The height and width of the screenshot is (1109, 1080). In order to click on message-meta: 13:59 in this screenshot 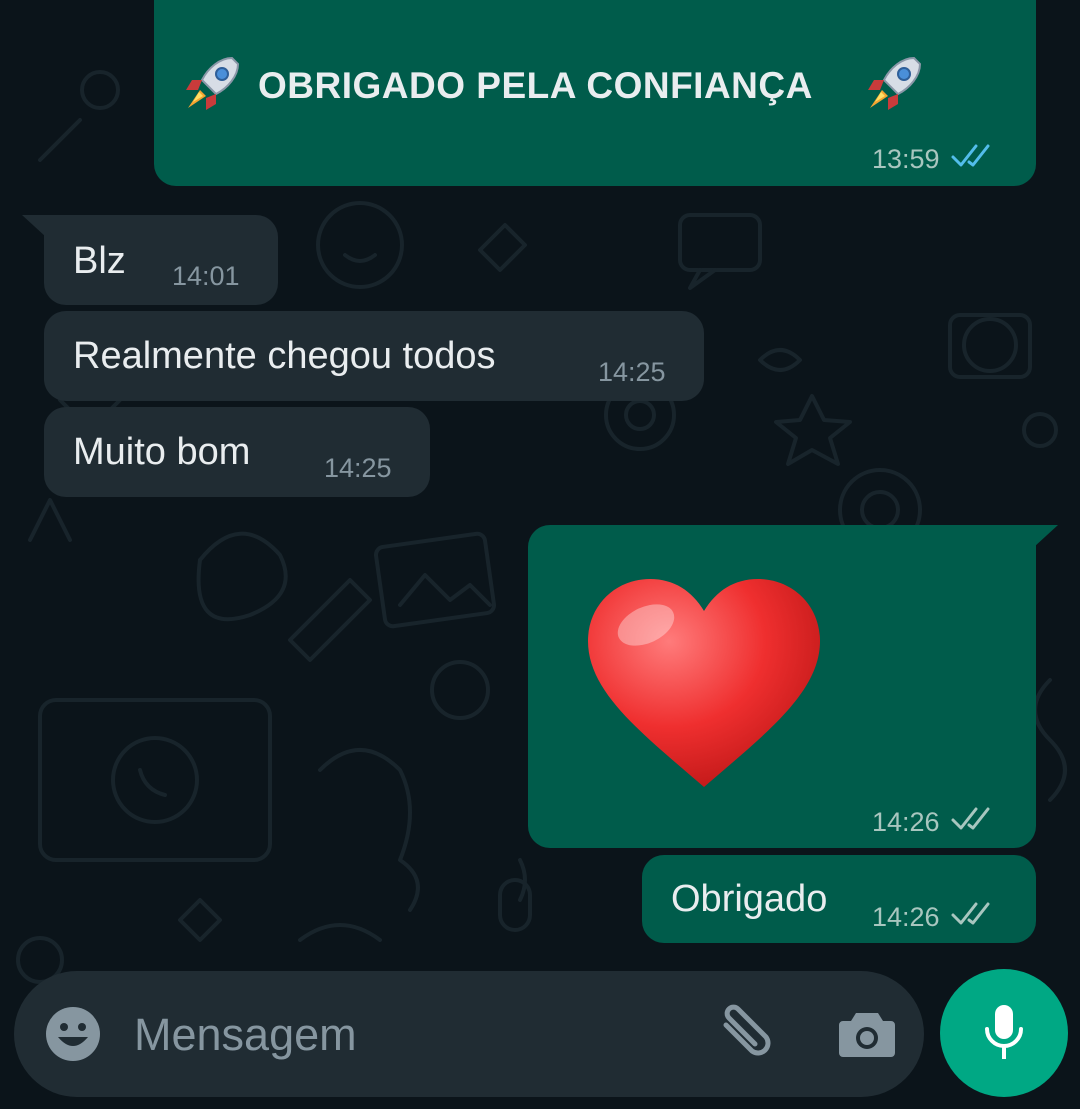, I will do `click(934, 158)`.